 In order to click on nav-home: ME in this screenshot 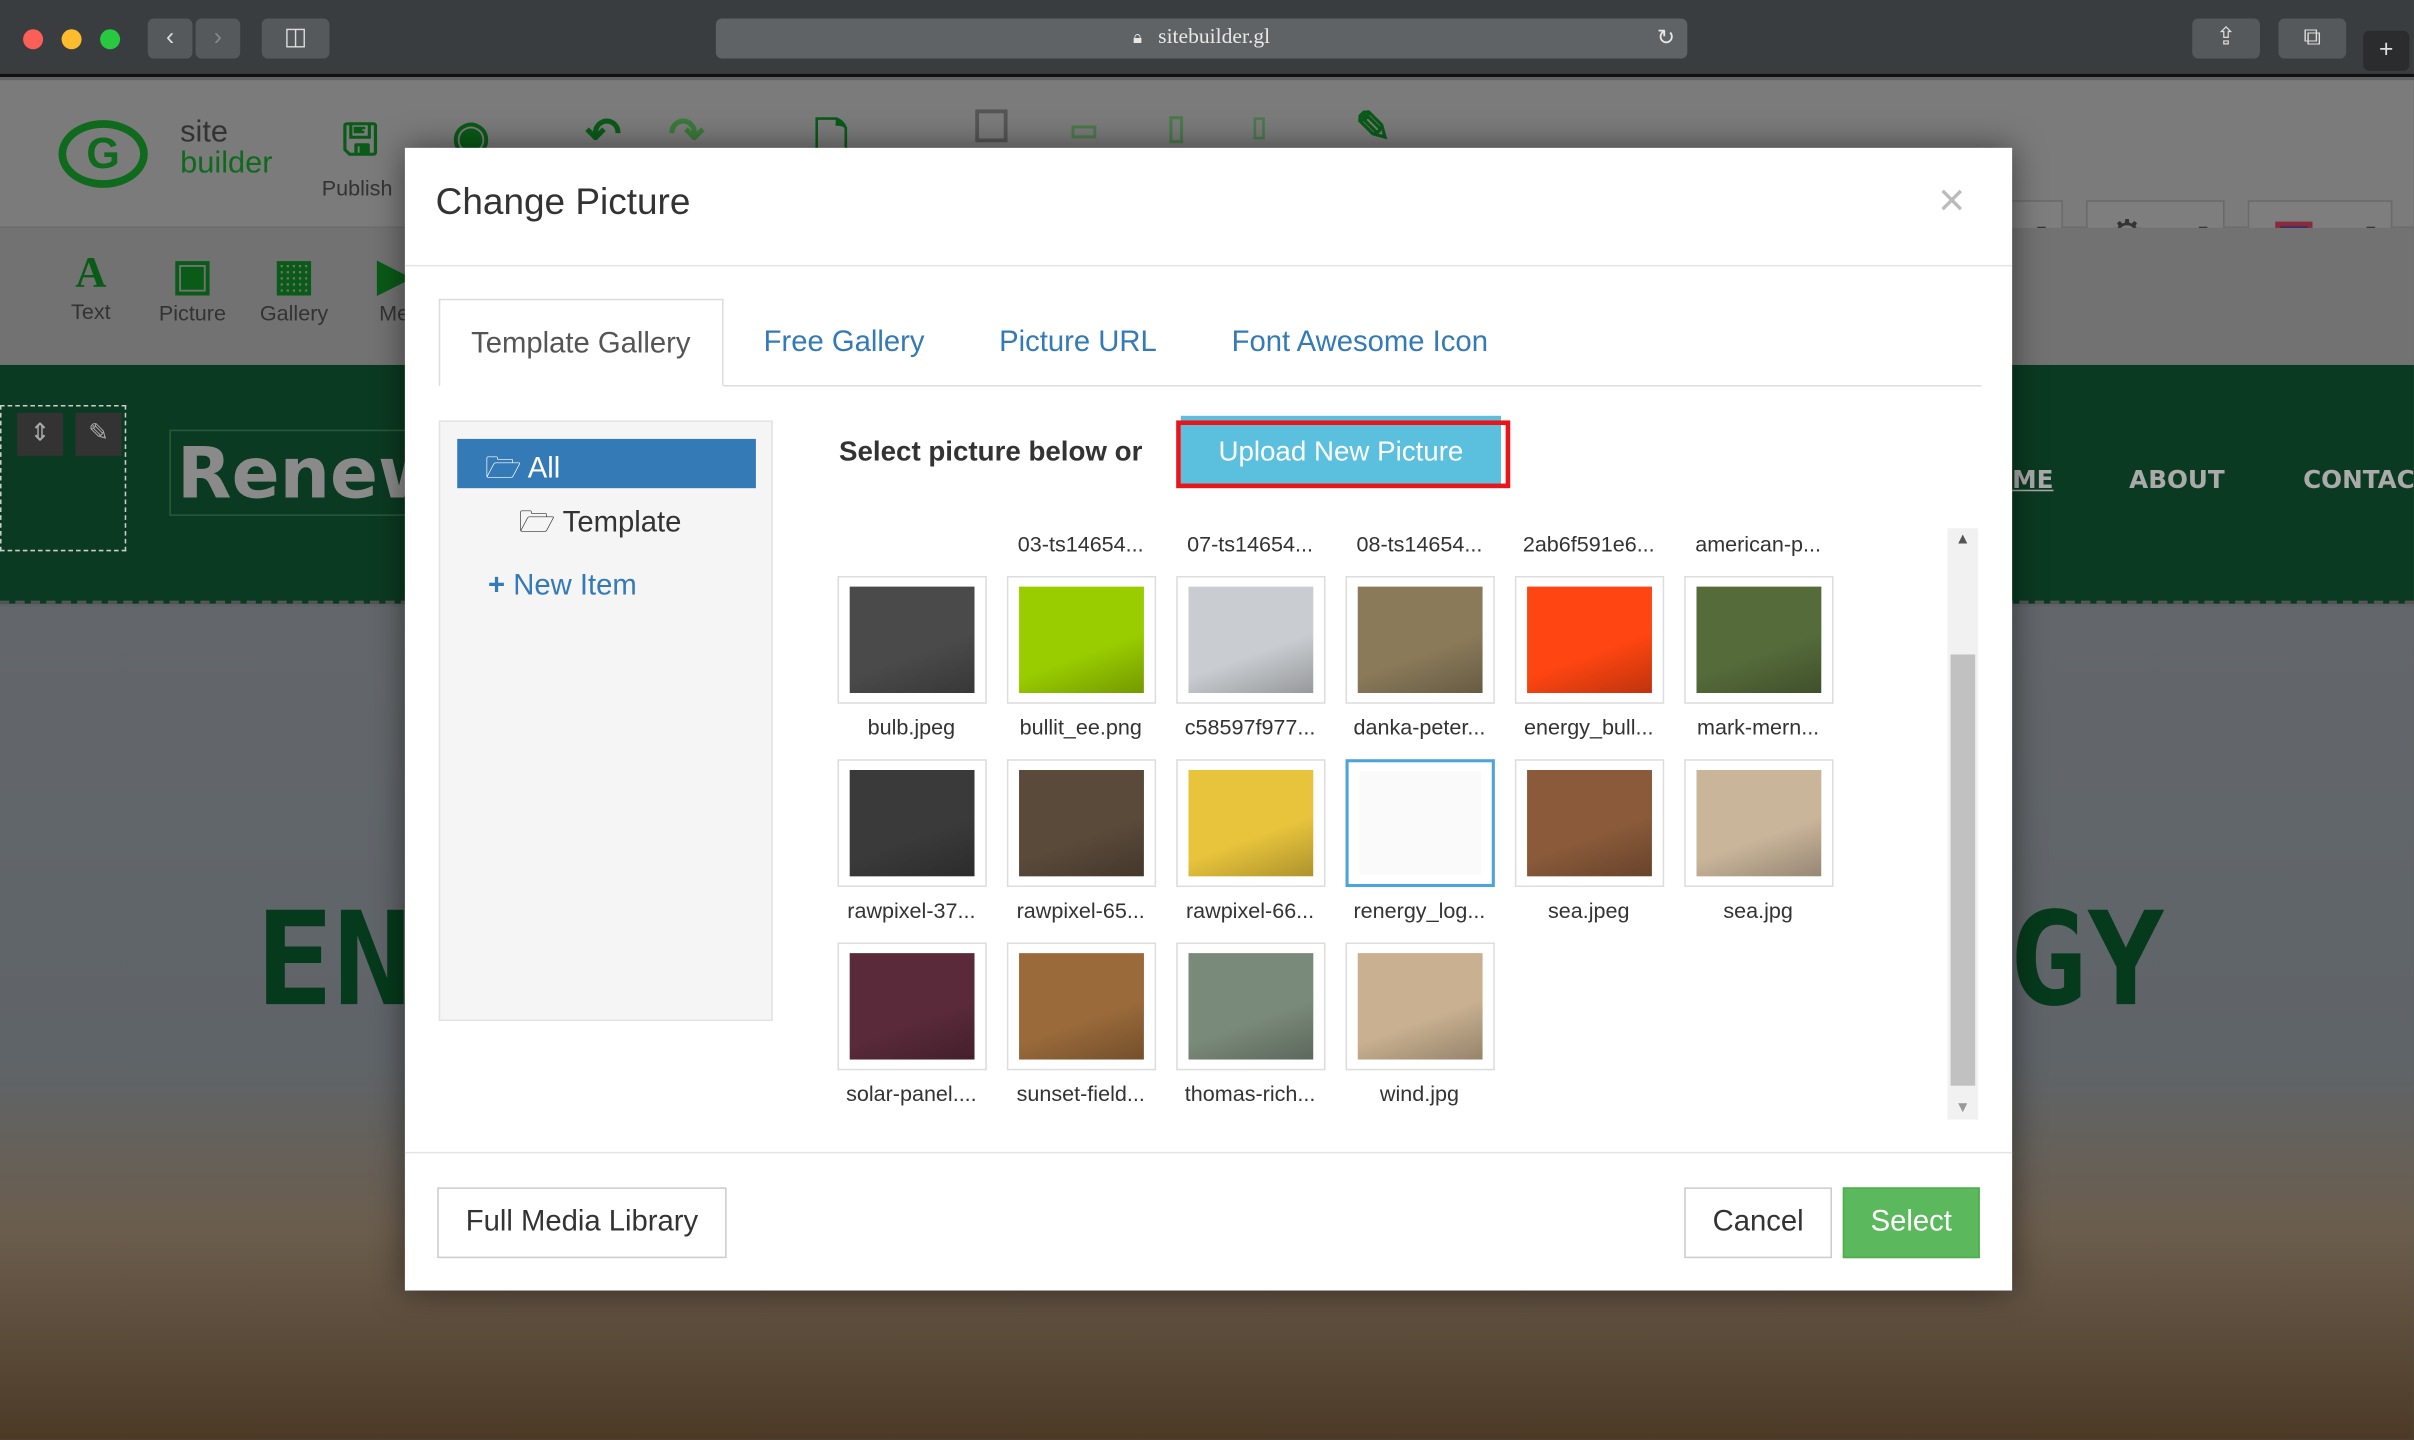, I will do `click(2032, 479)`.